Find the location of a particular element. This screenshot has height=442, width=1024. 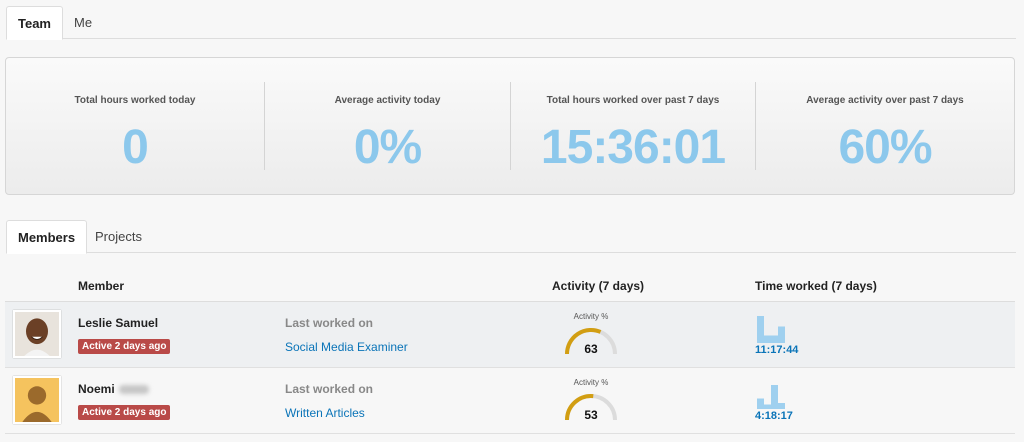

gauge-value: 53 is located at coordinates (591, 415).